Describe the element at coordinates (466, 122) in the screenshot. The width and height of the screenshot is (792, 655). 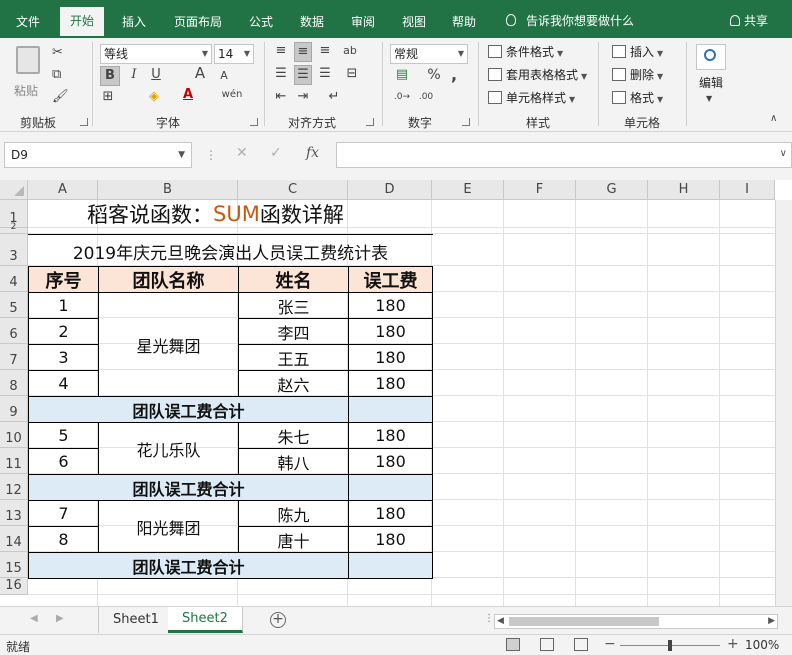
I see `number-launcher-icon` at that location.